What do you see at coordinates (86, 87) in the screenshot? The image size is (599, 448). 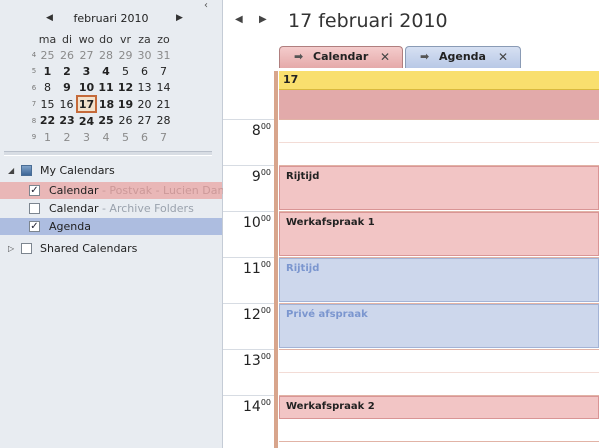 I see `day-cell: 10` at bounding box center [86, 87].